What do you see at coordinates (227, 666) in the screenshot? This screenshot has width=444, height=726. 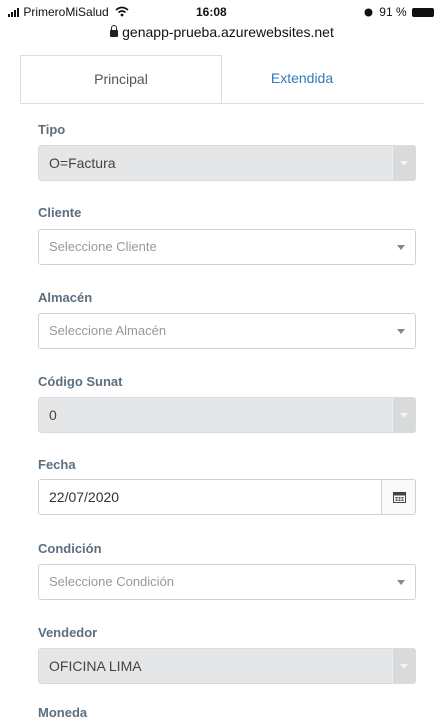 I see `vendedor-select: OFICINA LIMA` at bounding box center [227, 666].